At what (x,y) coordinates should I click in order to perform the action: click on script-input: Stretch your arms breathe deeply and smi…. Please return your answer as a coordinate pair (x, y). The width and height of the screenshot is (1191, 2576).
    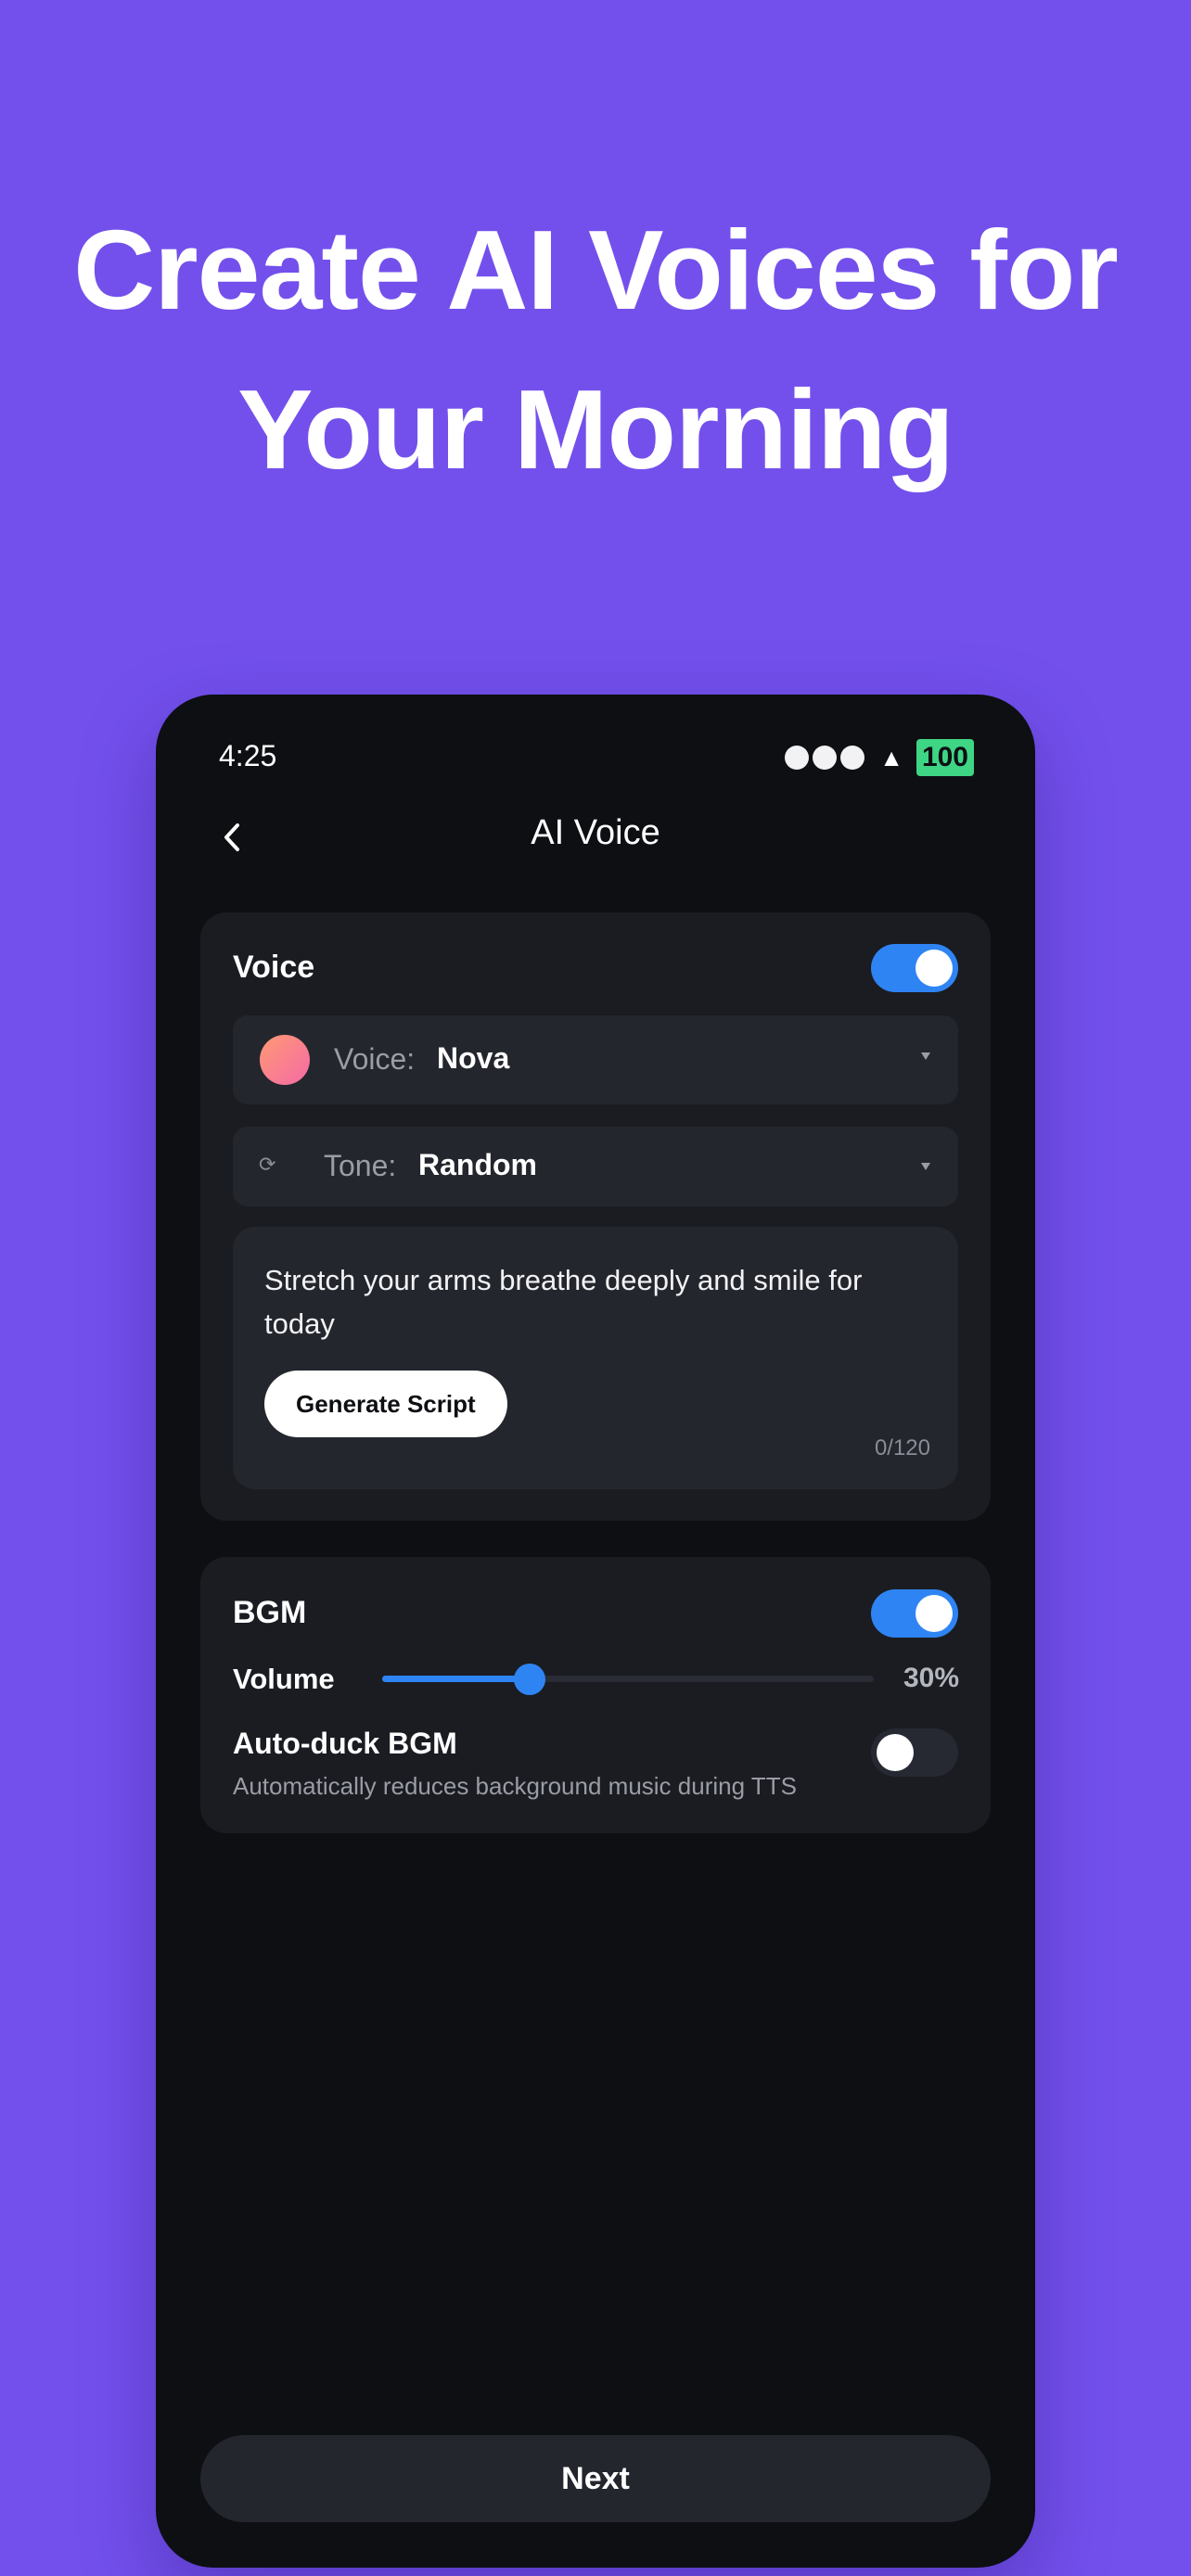
    Looking at the image, I should click on (595, 1358).